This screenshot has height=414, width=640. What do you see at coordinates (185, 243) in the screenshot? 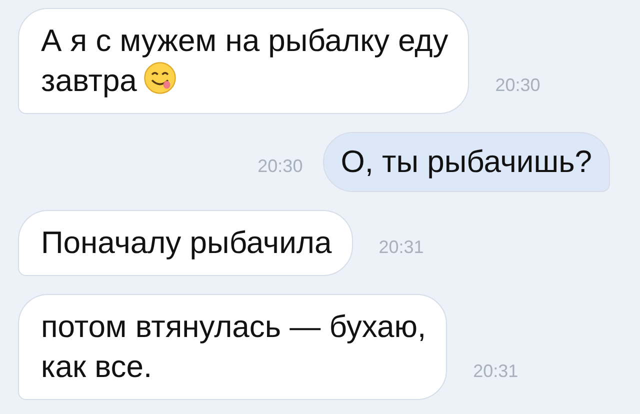
I see `message-bubble: Поначалу рыбачила` at bounding box center [185, 243].